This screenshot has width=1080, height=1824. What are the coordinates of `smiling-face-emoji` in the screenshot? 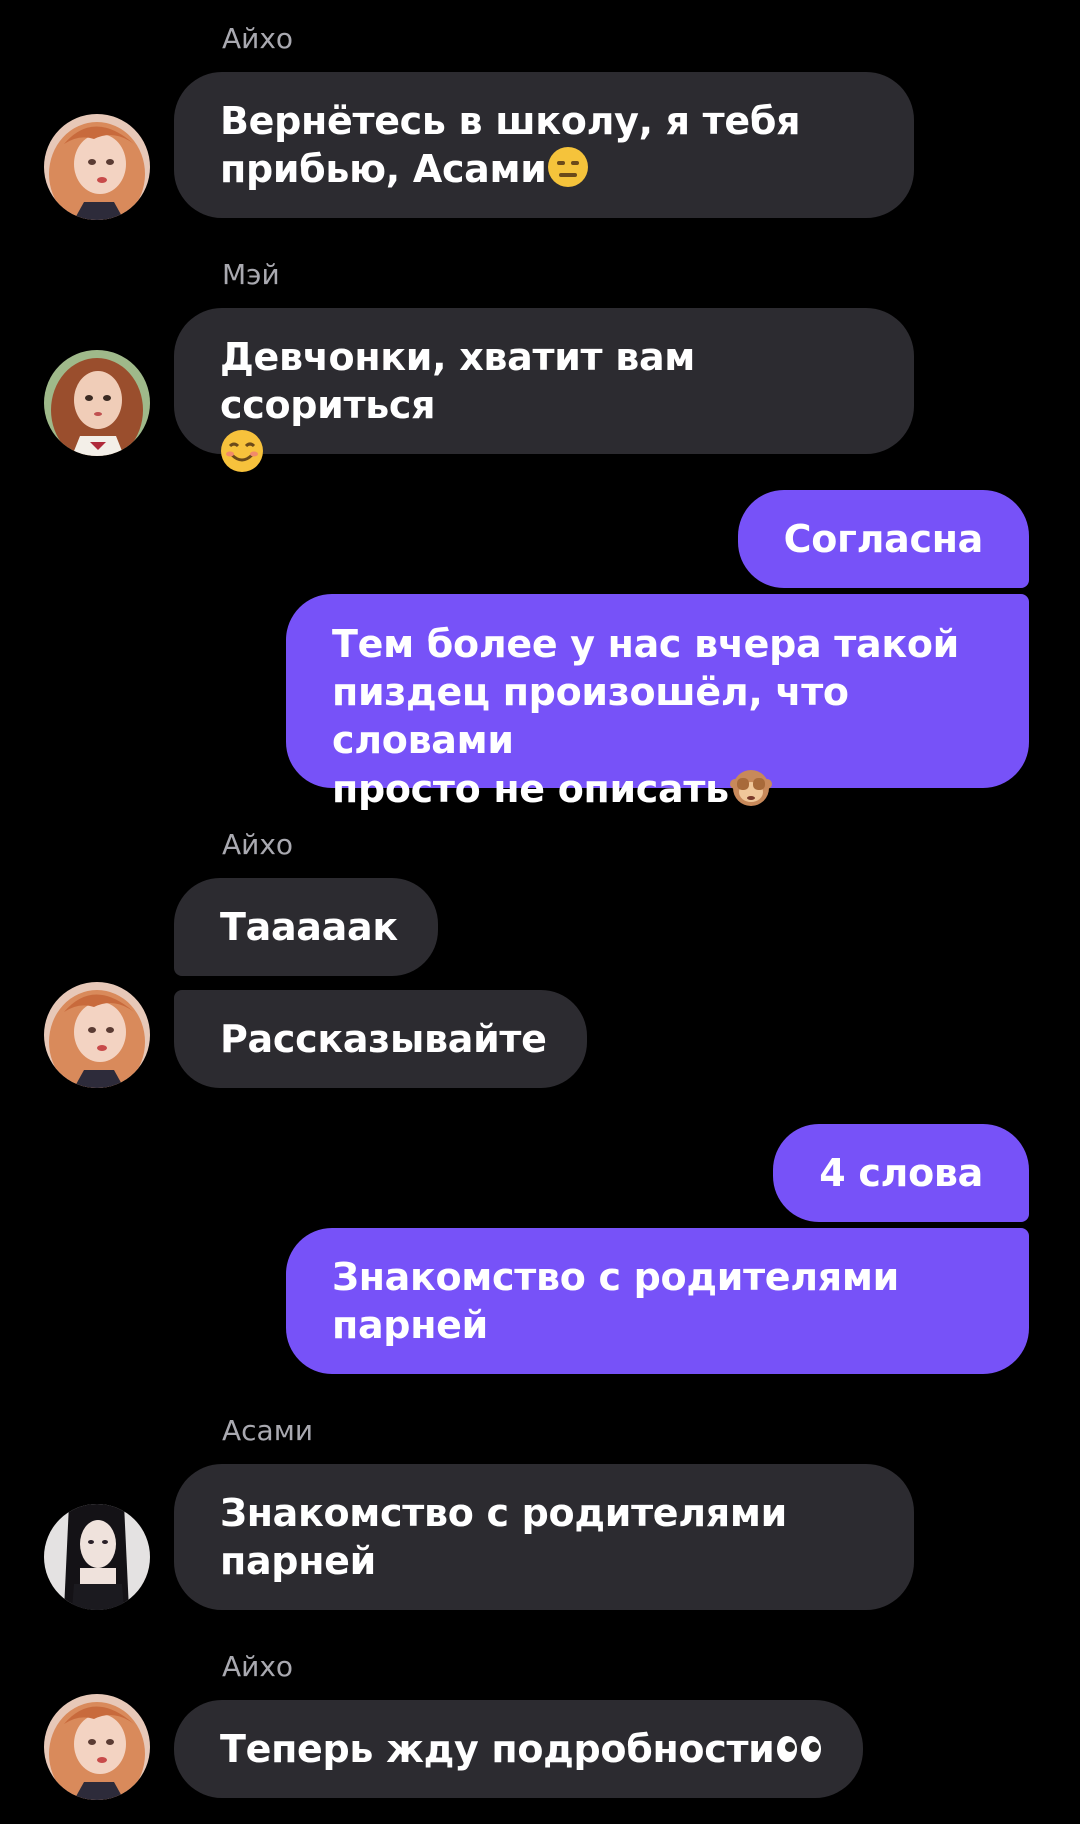 It's located at (242, 456).